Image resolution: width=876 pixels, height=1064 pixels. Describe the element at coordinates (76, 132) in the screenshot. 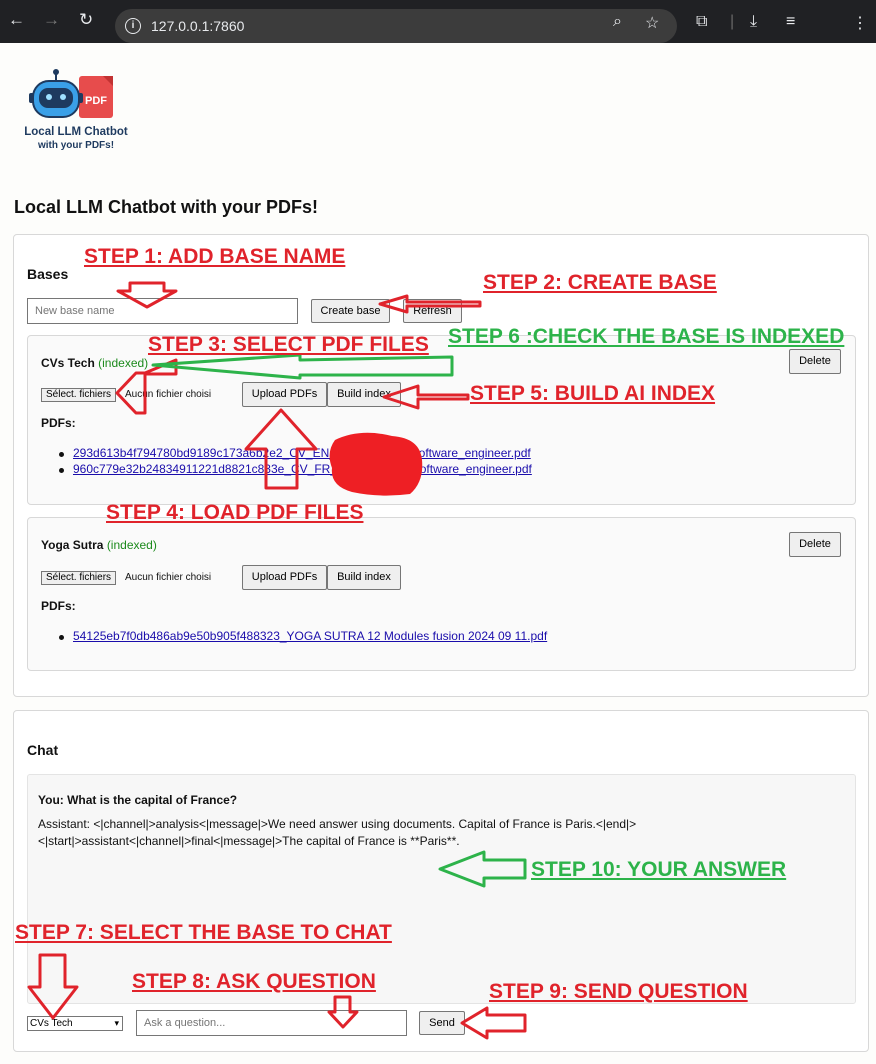

I see `logo-line-1: Local LLM Chatbot` at that location.